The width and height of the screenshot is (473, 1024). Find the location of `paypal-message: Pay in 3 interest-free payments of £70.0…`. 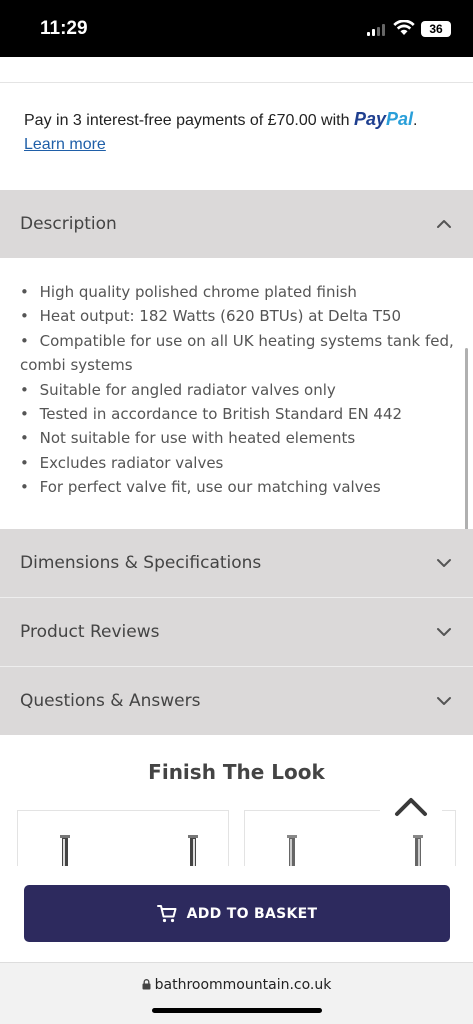

paypal-message: Pay in 3 interest-free payments of £70.0… is located at coordinates (239, 132).